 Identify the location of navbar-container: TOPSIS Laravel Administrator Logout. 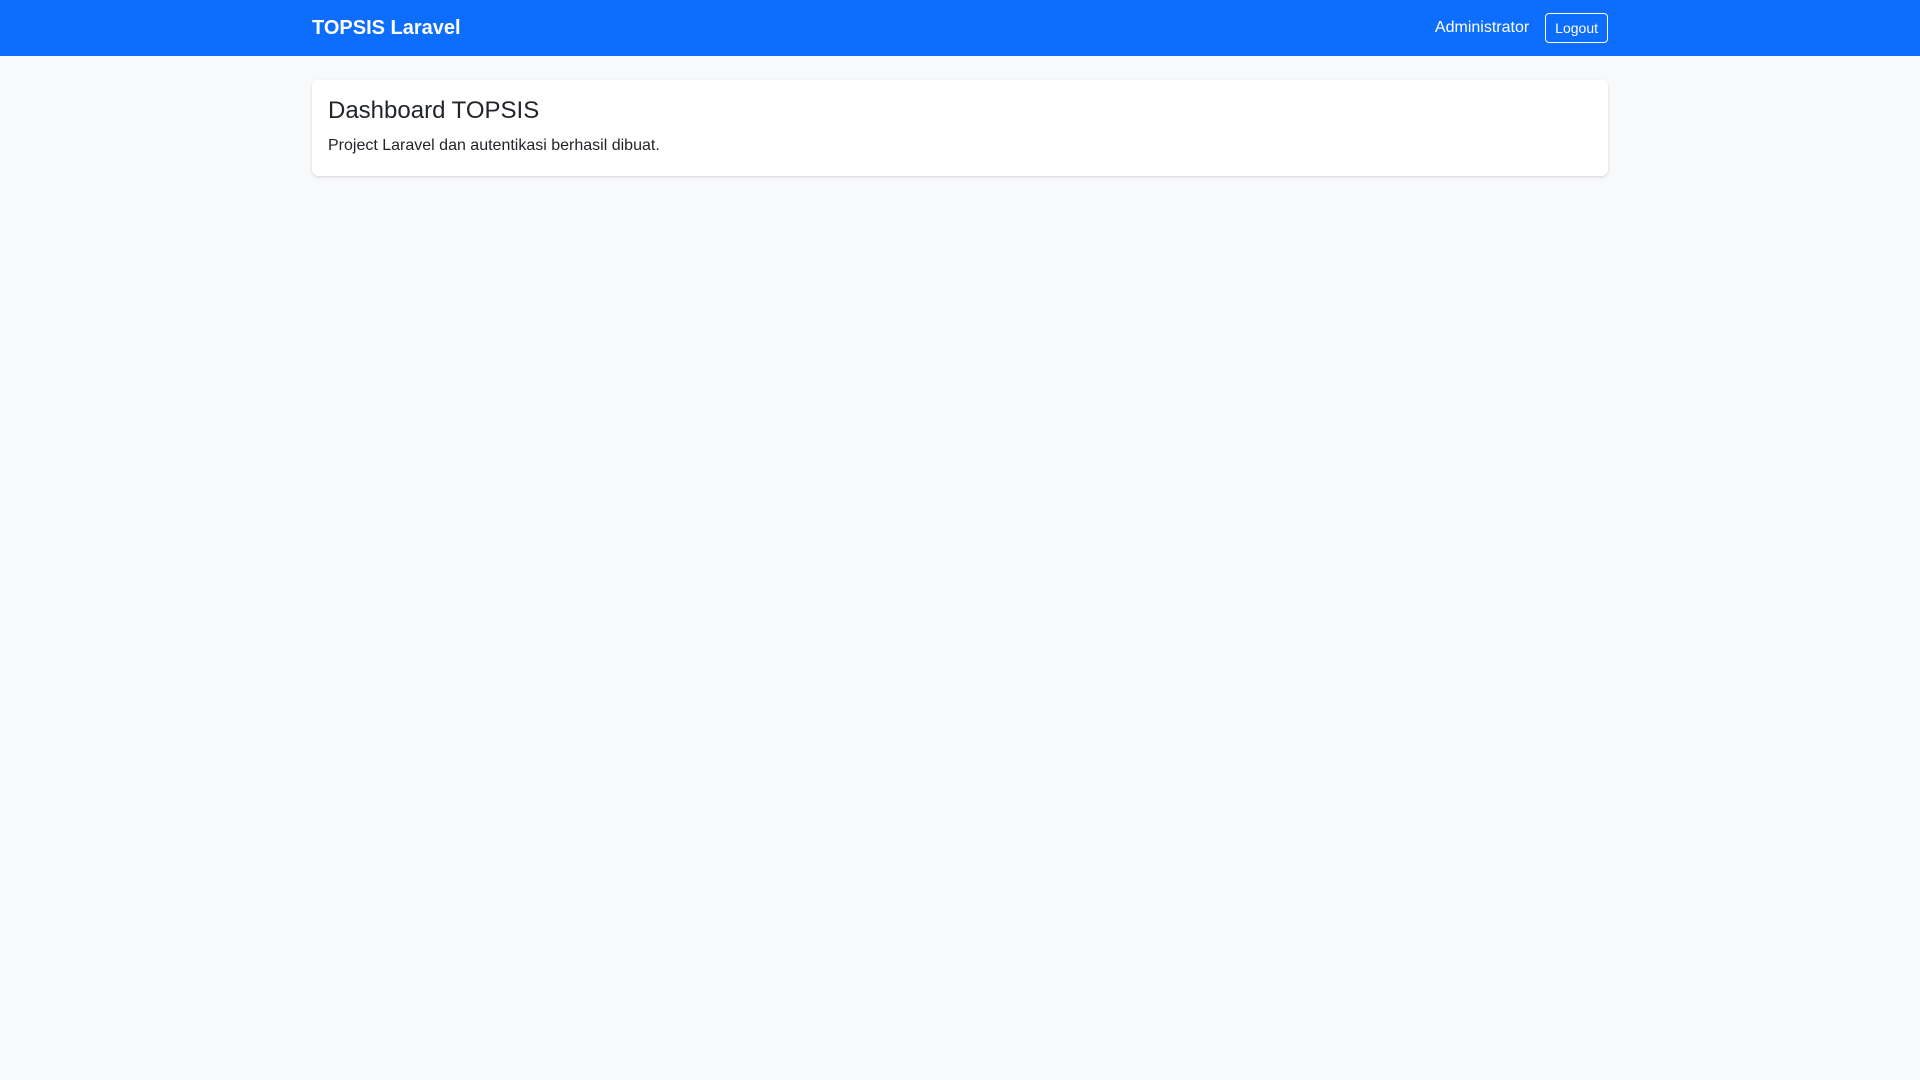
(960, 28).